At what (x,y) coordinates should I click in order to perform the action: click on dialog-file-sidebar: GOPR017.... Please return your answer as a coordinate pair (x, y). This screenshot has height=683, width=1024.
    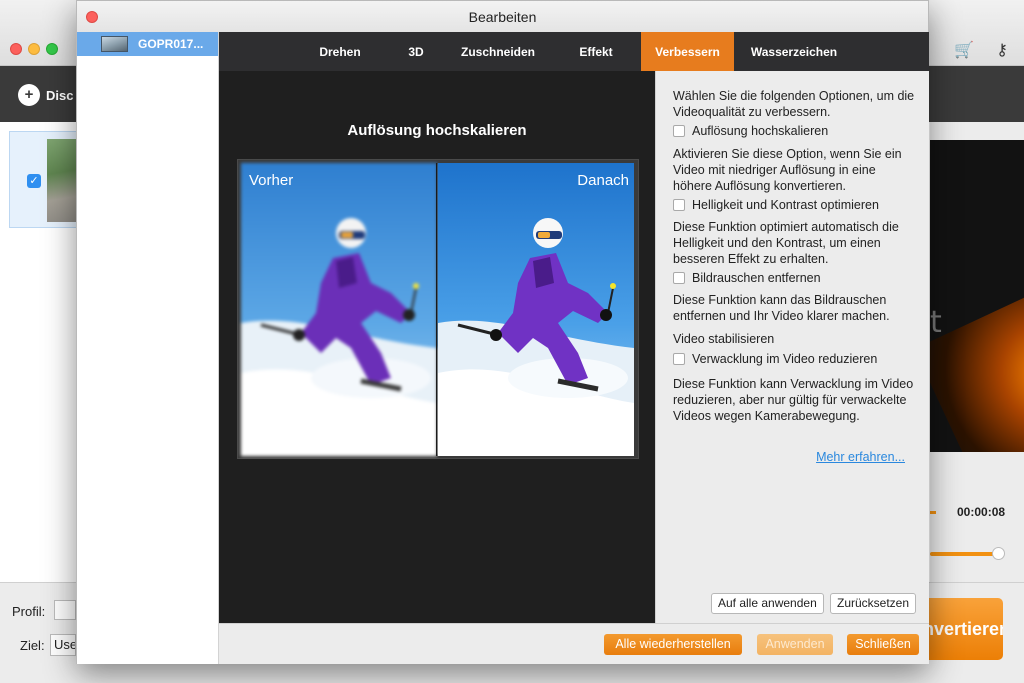
    Looking at the image, I should click on (148, 348).